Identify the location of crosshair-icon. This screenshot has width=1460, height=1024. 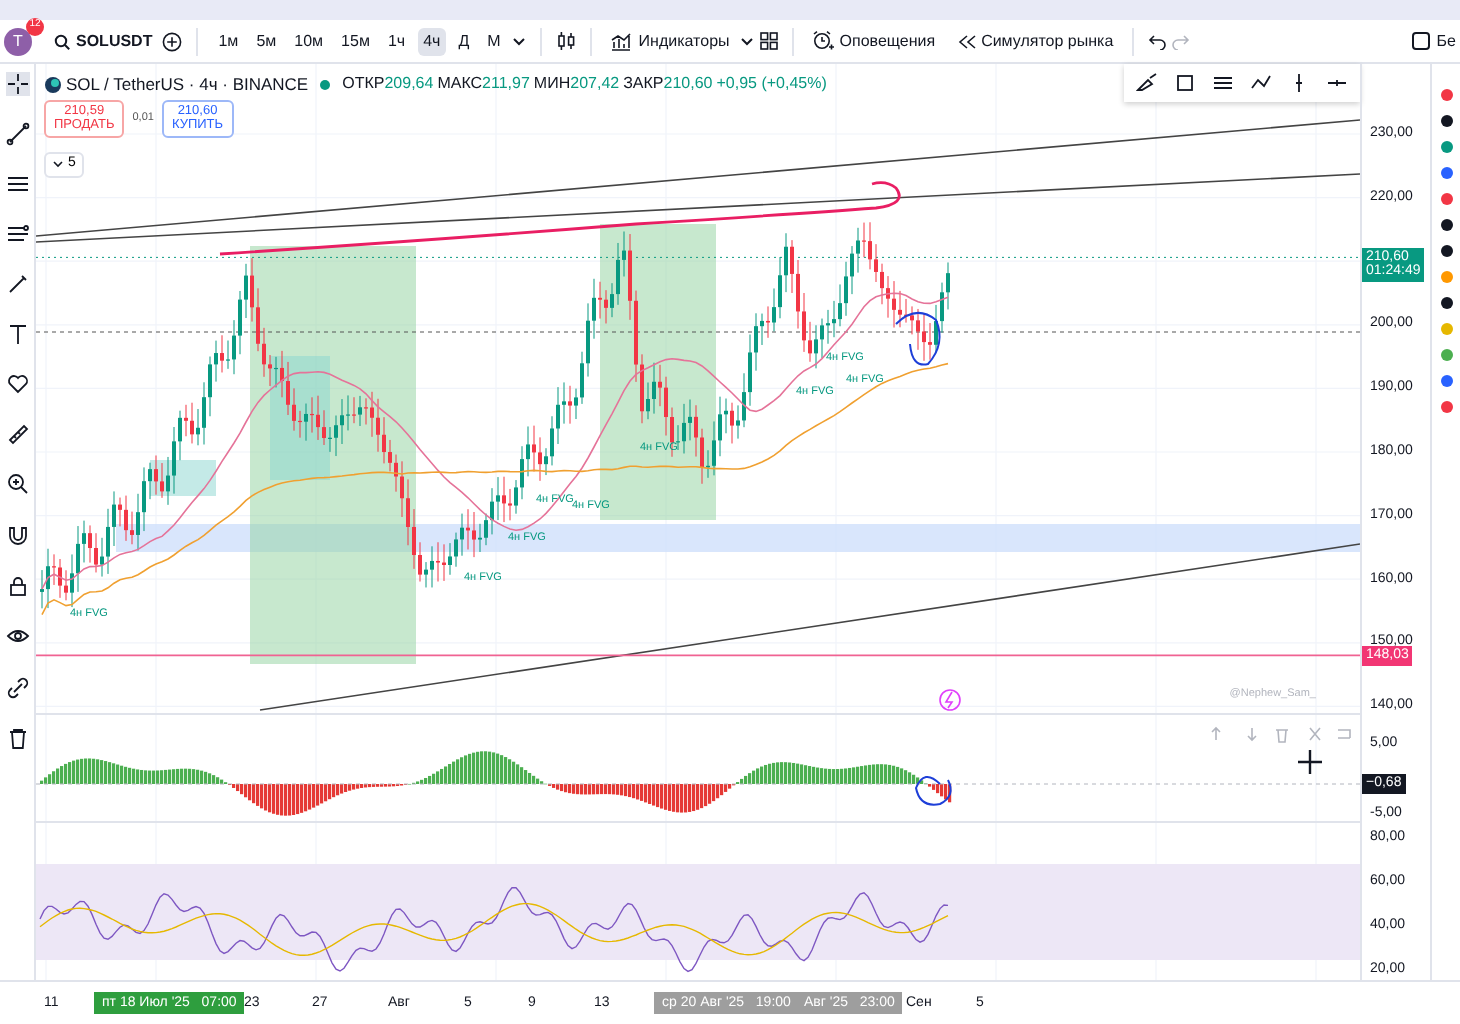
(17, 84).